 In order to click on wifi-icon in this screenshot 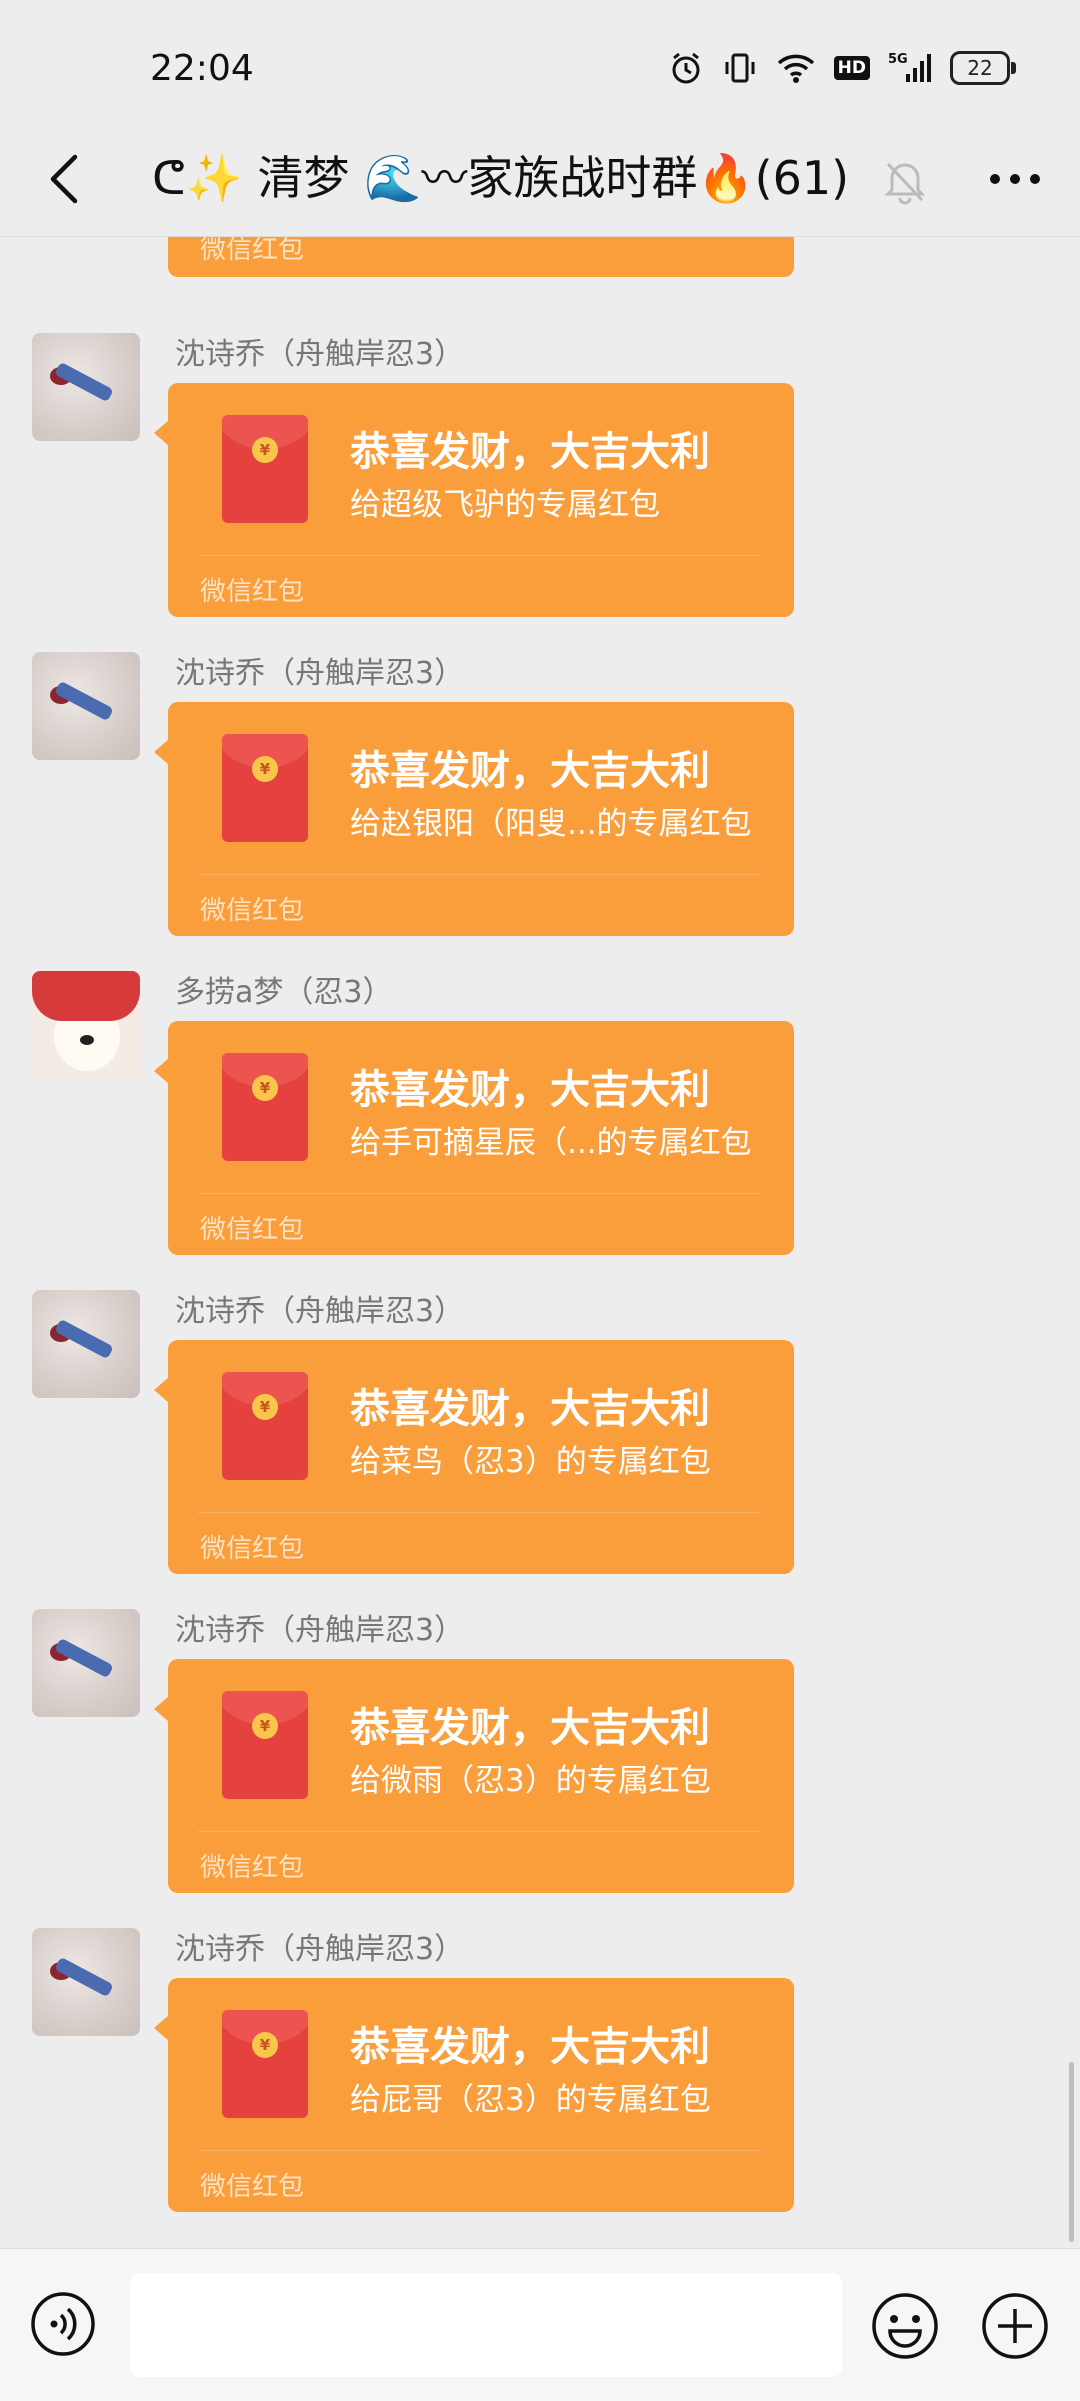, I will do `click(796, 68)`.